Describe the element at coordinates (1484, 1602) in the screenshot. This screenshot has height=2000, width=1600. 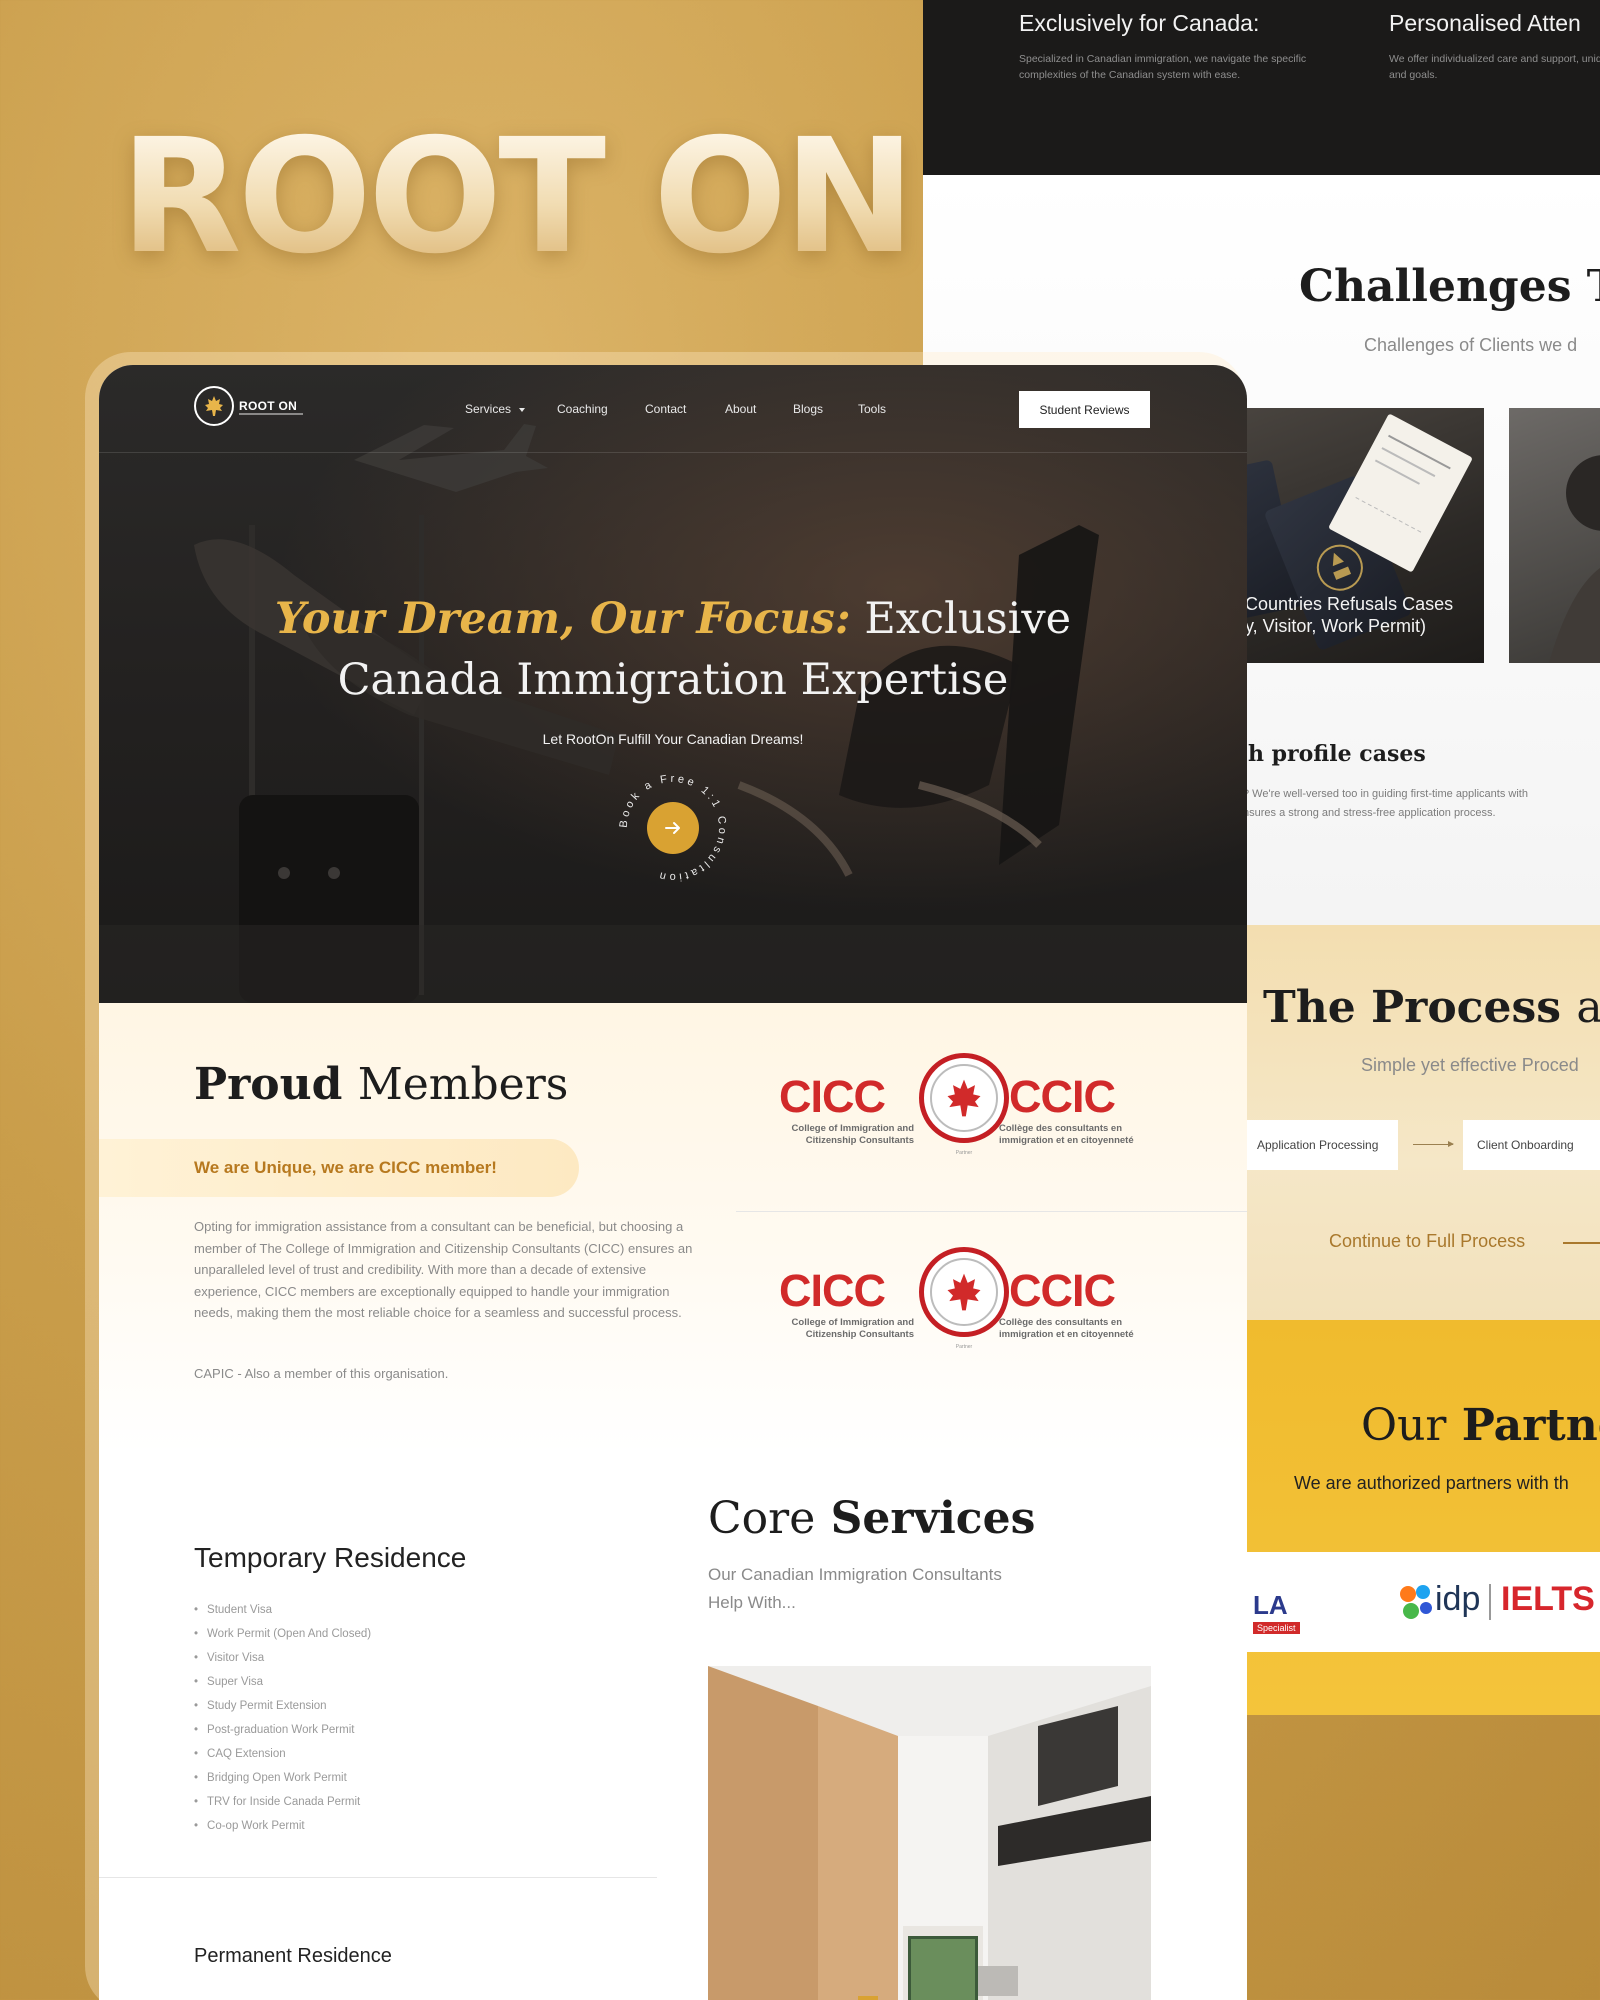
I see `partner-logo-idp-ielts: idp IELTS` at that location.